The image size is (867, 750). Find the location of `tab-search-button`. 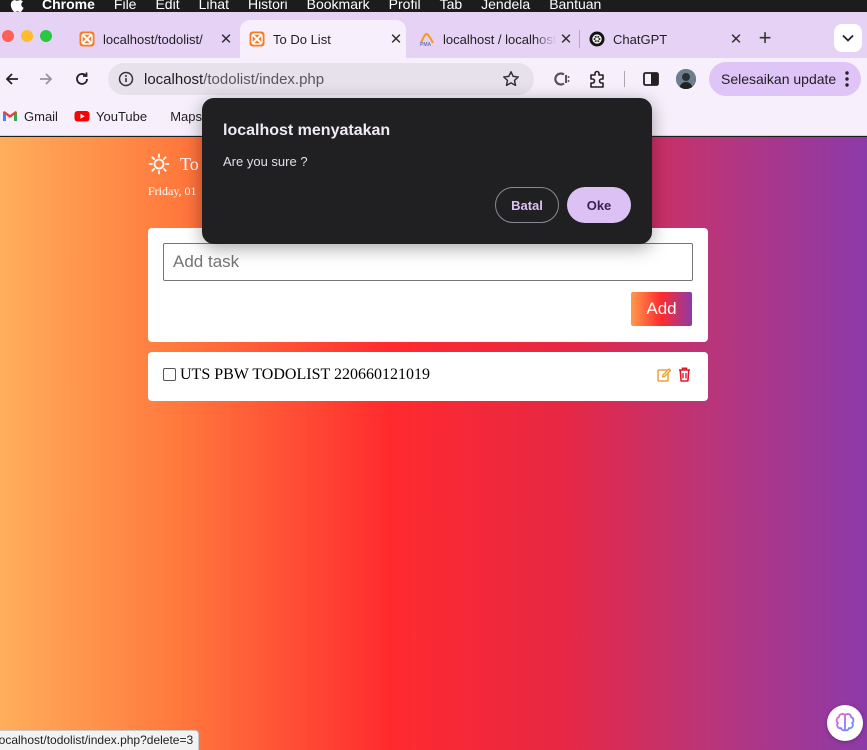

tab-search-button is located at coordinates (848, 38).